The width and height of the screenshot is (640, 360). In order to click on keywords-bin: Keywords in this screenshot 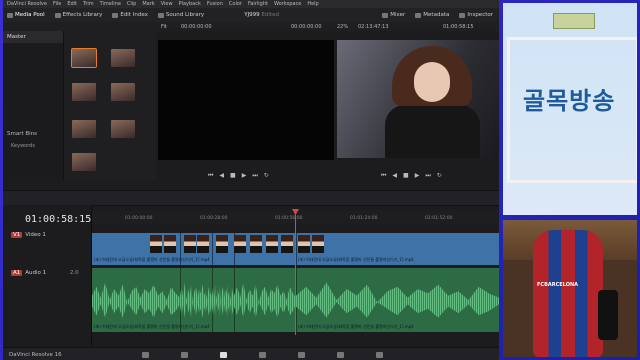, I will do `click(23, 146)`.